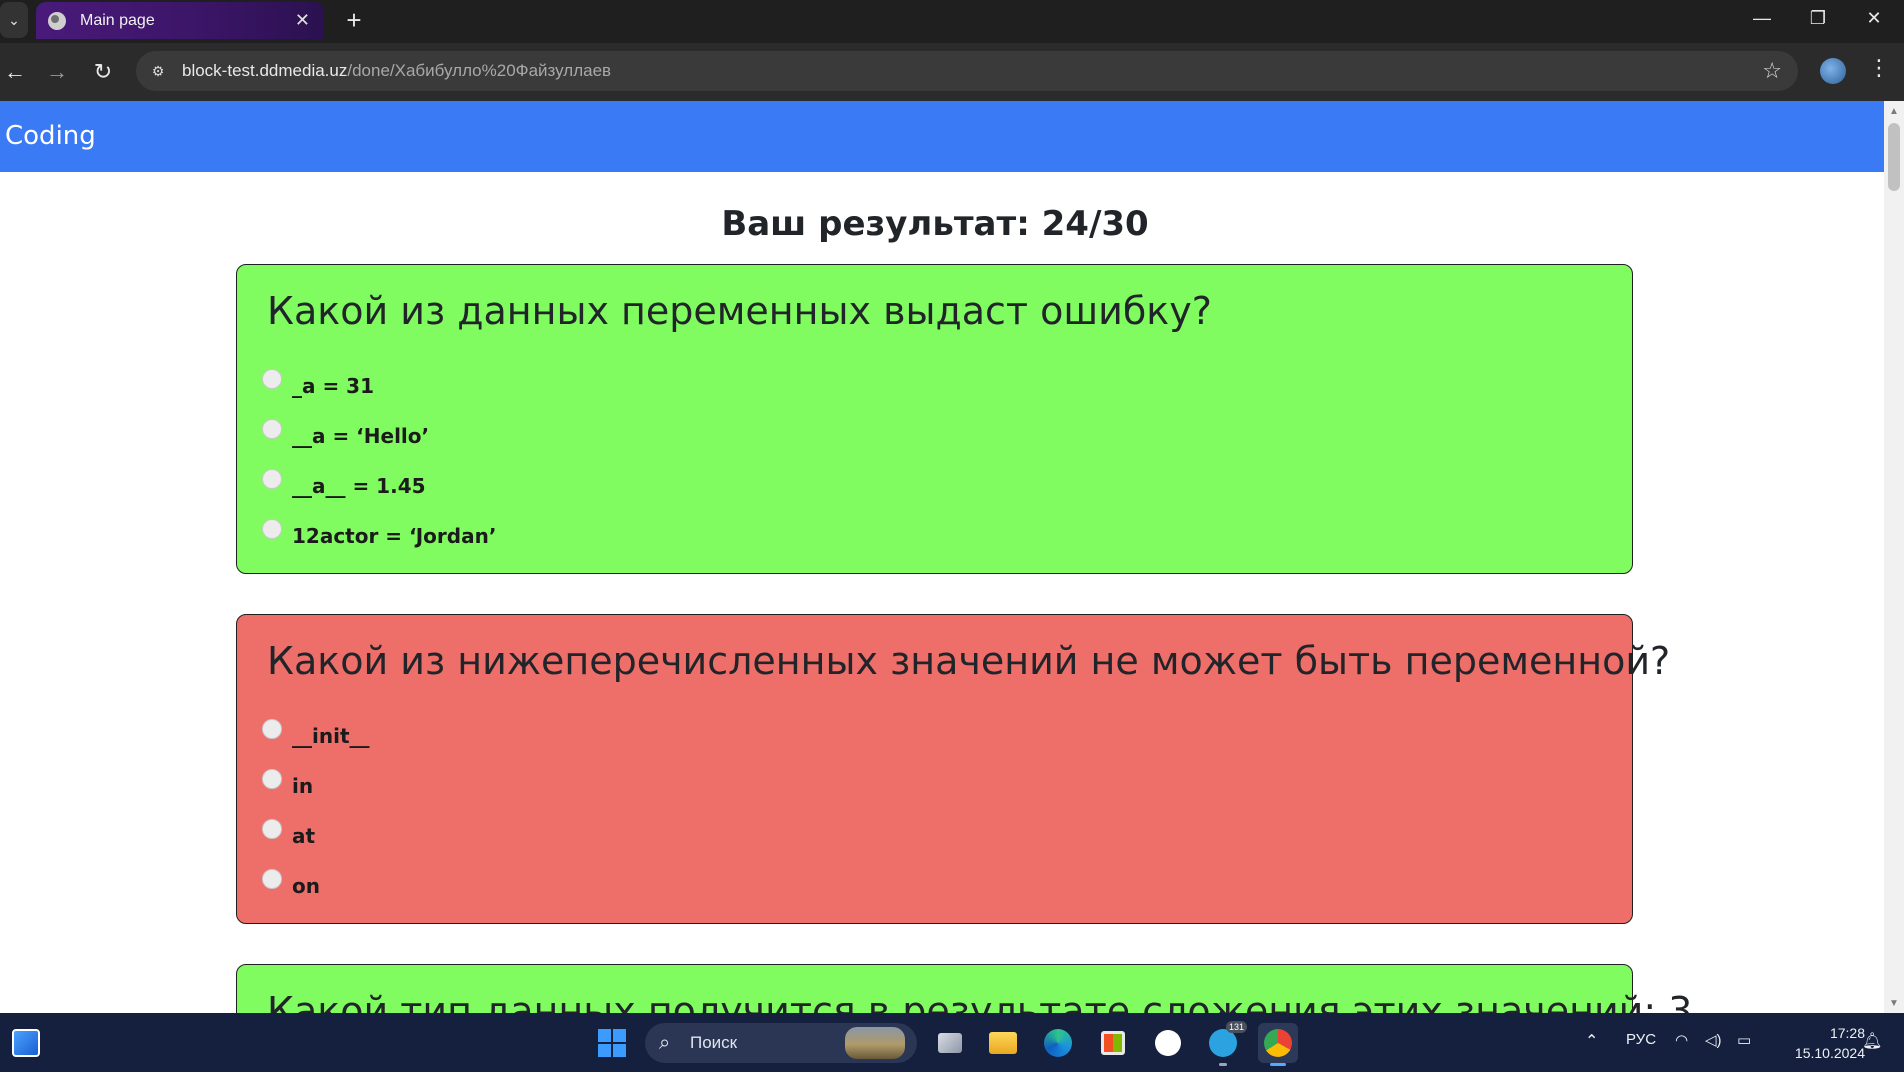  What do you see at coordinates (1894, 557) in the screenshot?
I see `page-scrollbar: ▲ ▼` at bounding box center [1894, 557].